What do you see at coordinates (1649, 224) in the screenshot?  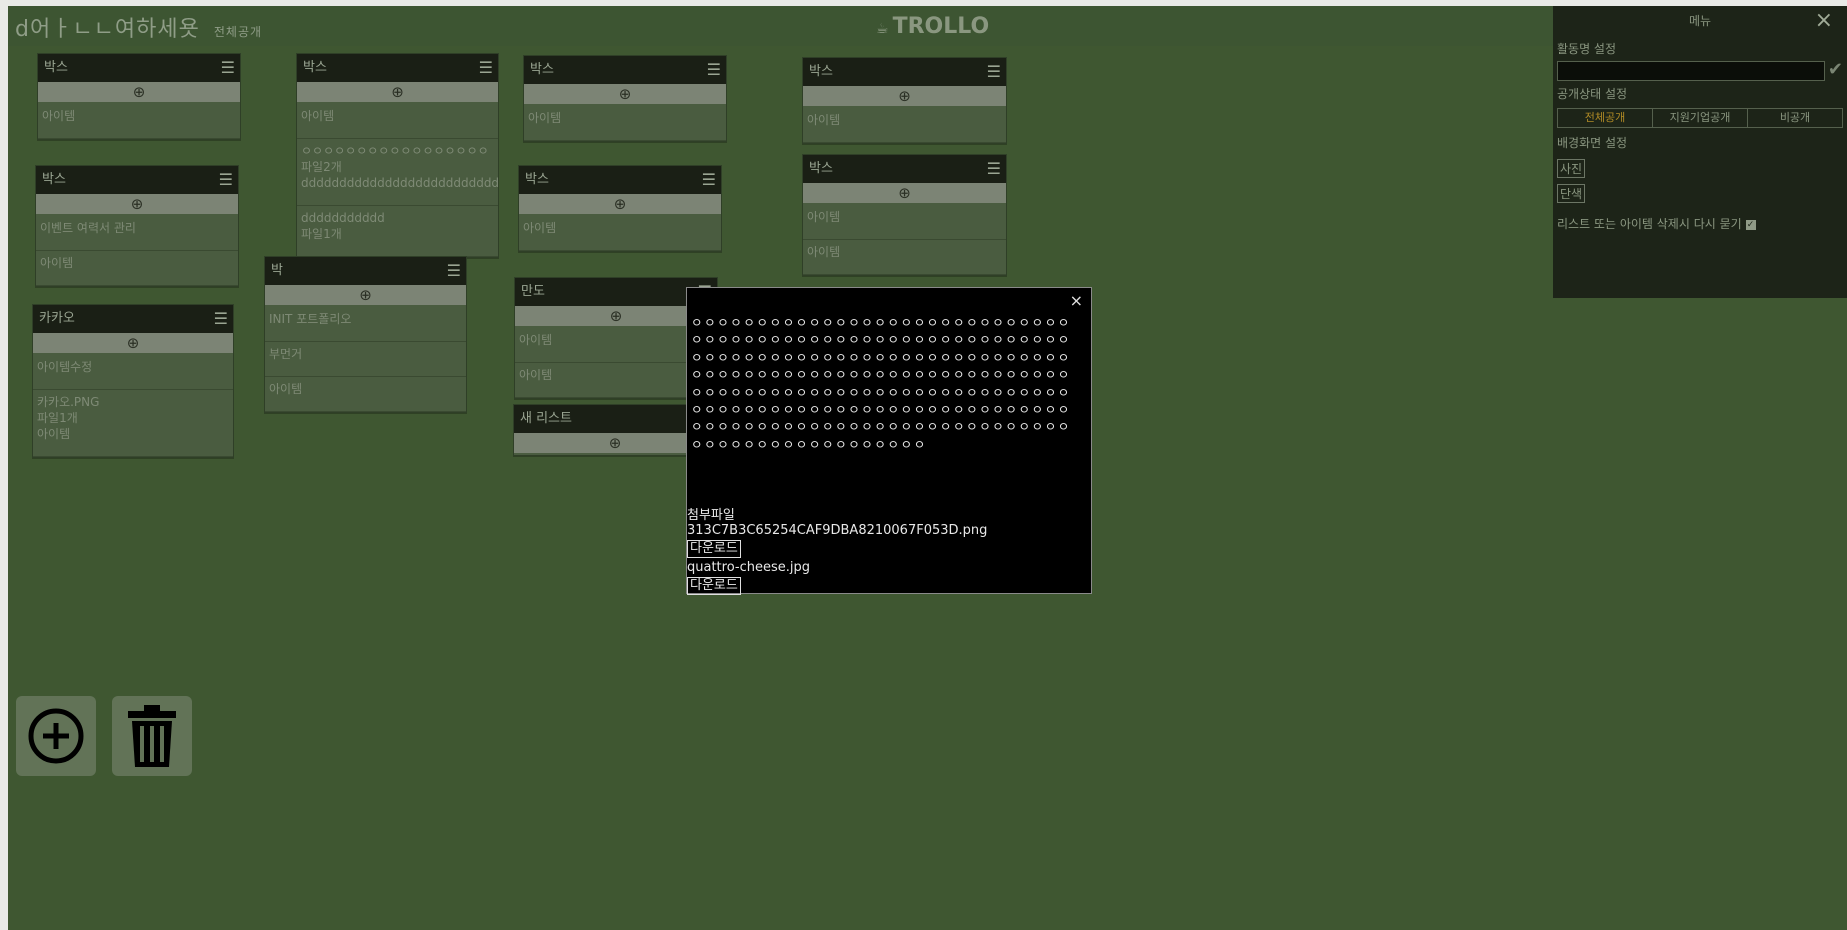 I see `confirm-delete-label: 리스트 또는 아이템 삭제시 다시 묻기` at bounding box center [1649, 224].